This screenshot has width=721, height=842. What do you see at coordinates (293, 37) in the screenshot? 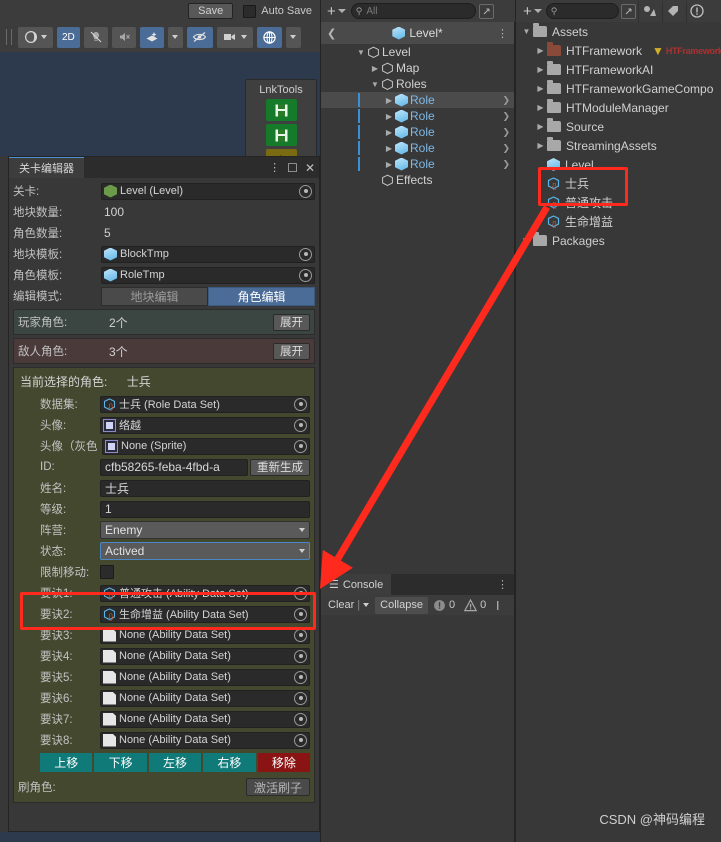
I see `scene-gizmos-dropdown` at bounding box center [293, 37].